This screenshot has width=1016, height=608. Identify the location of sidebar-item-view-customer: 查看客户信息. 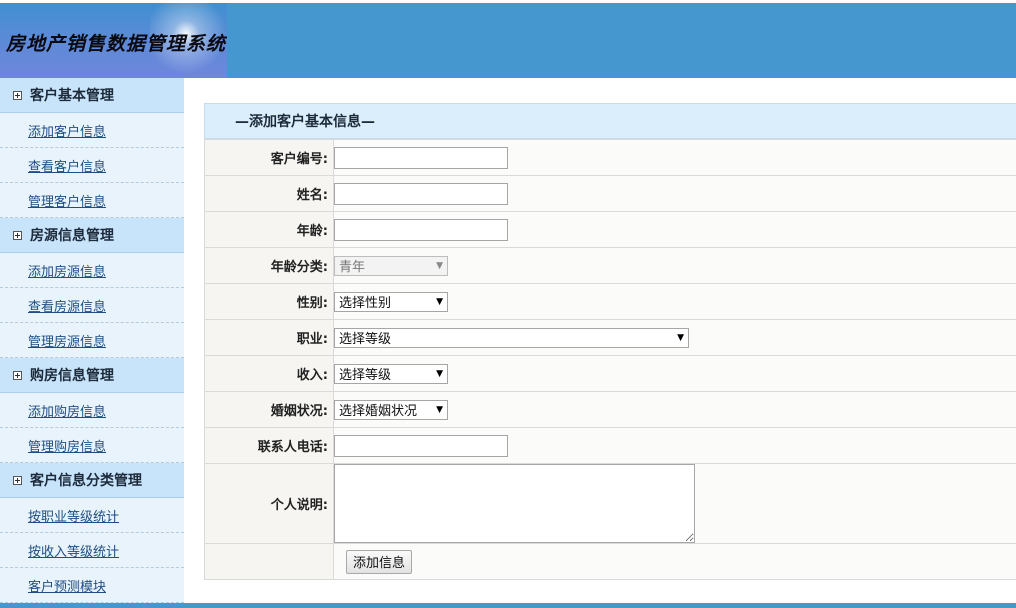
(92, 165).